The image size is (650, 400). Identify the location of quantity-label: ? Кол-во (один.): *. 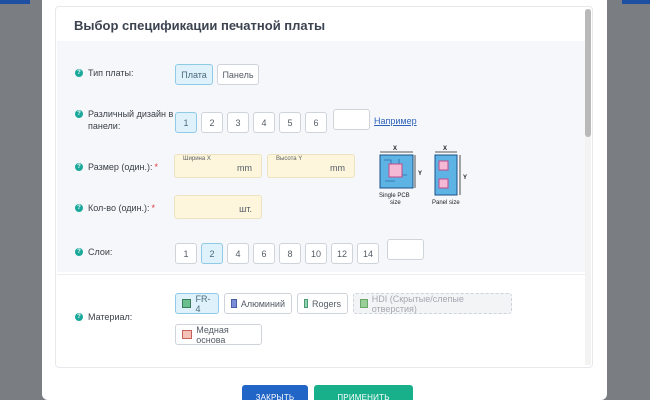
(115, 208).